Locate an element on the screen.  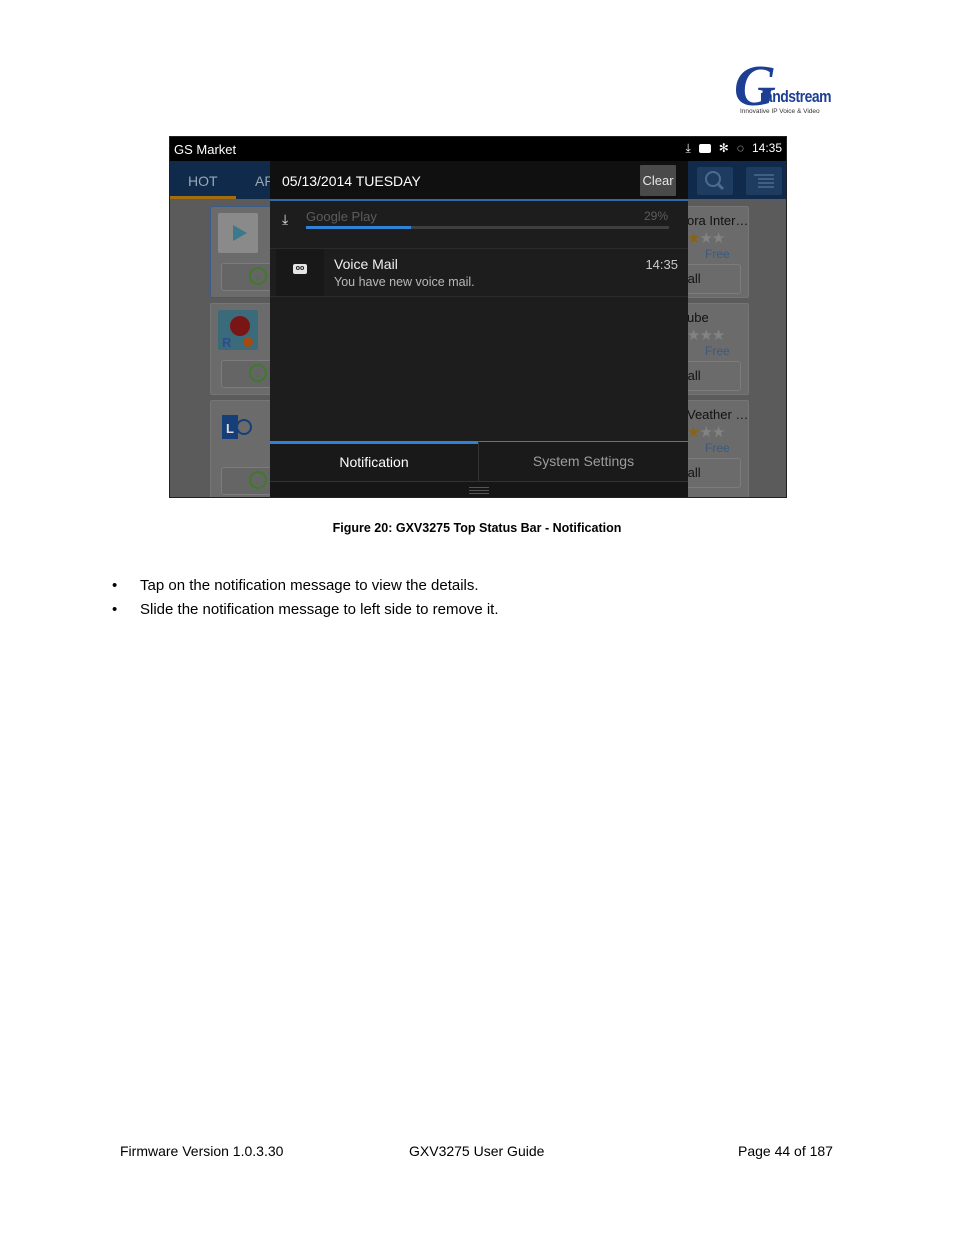
notification-time: 14:35 is located at coordinates (661, 264).